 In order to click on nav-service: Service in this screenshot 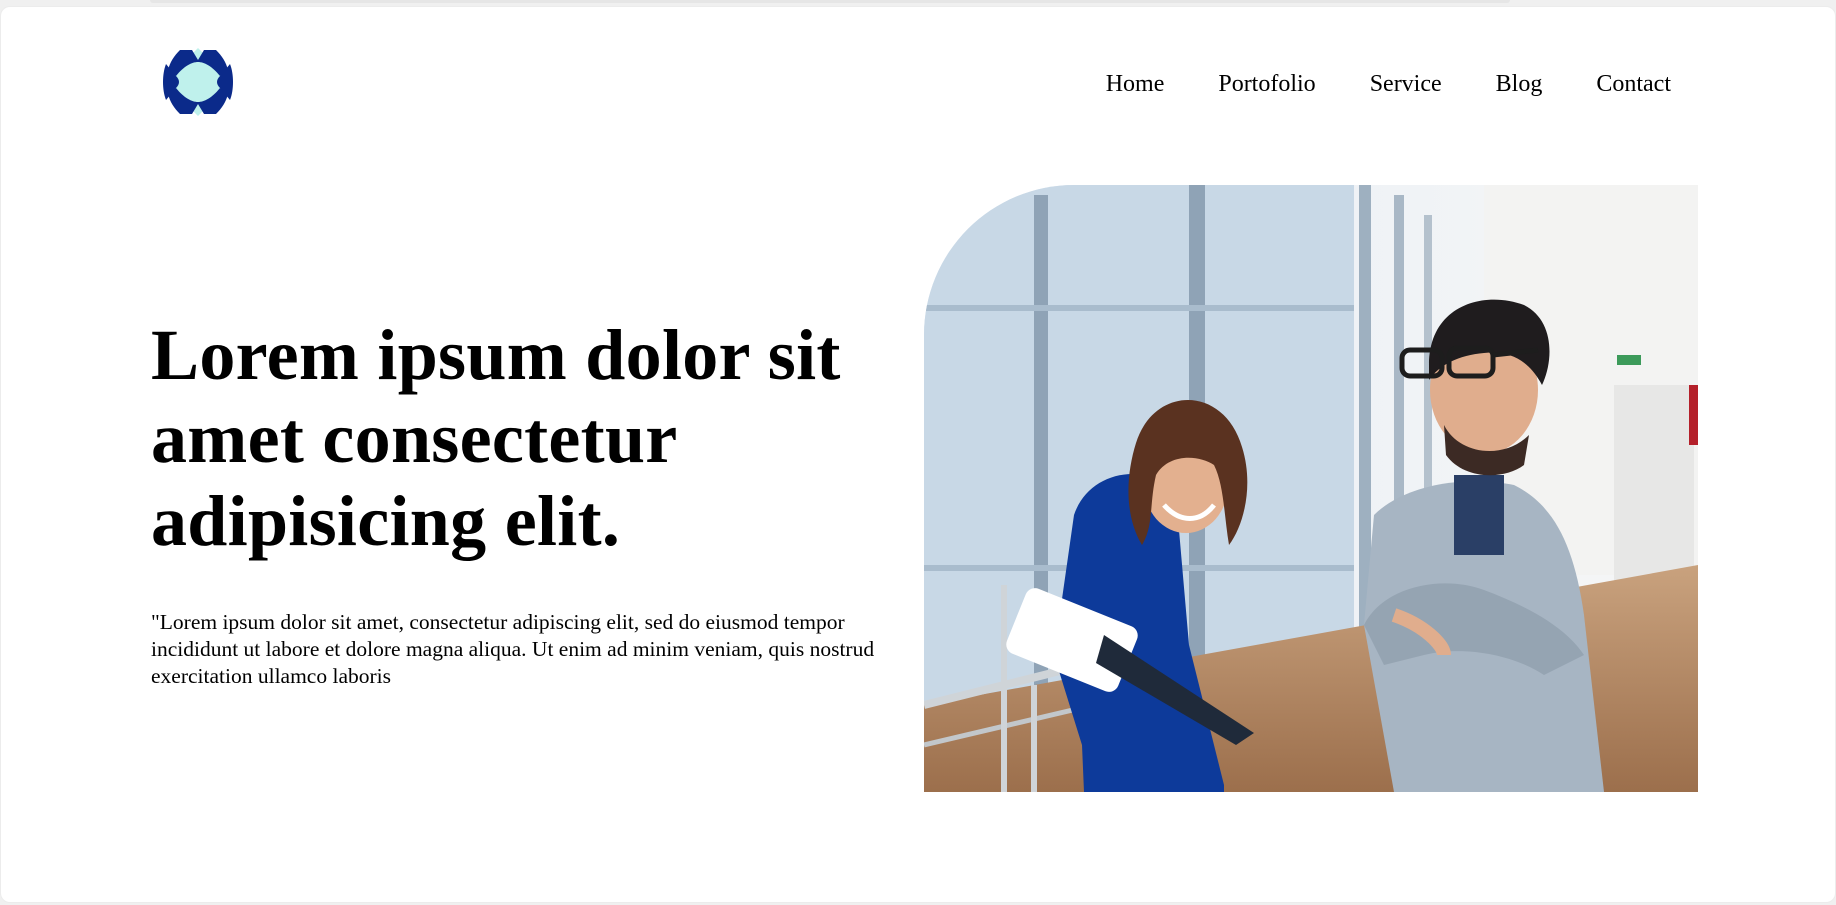, I will do `click(1406, 84)`.